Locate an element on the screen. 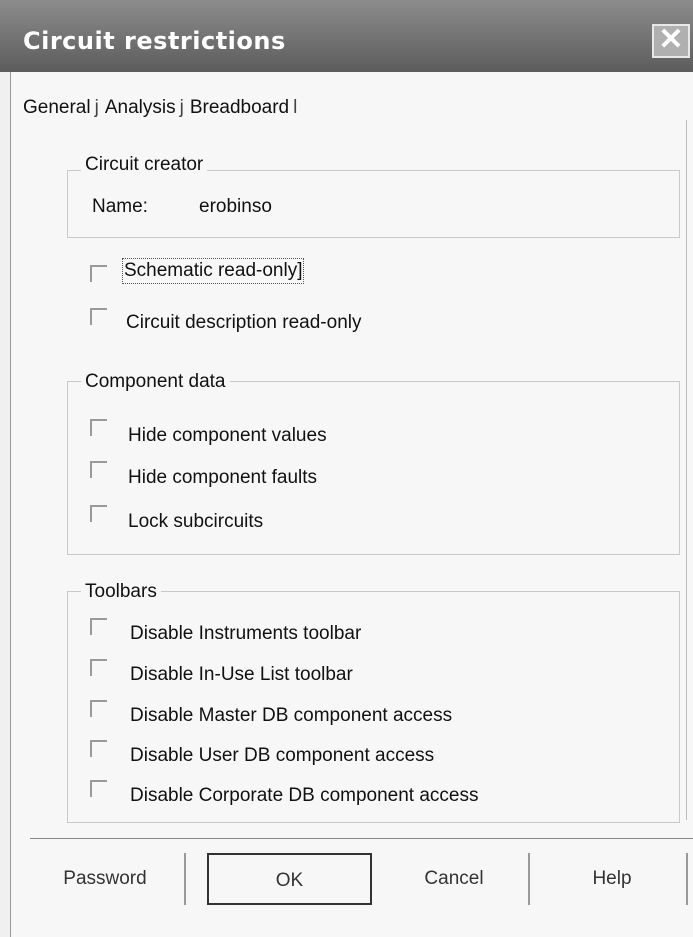 The height and width of the screenshot is (937, 693). tab-breadboard: Breadboard is located at coordinates (239, 108).